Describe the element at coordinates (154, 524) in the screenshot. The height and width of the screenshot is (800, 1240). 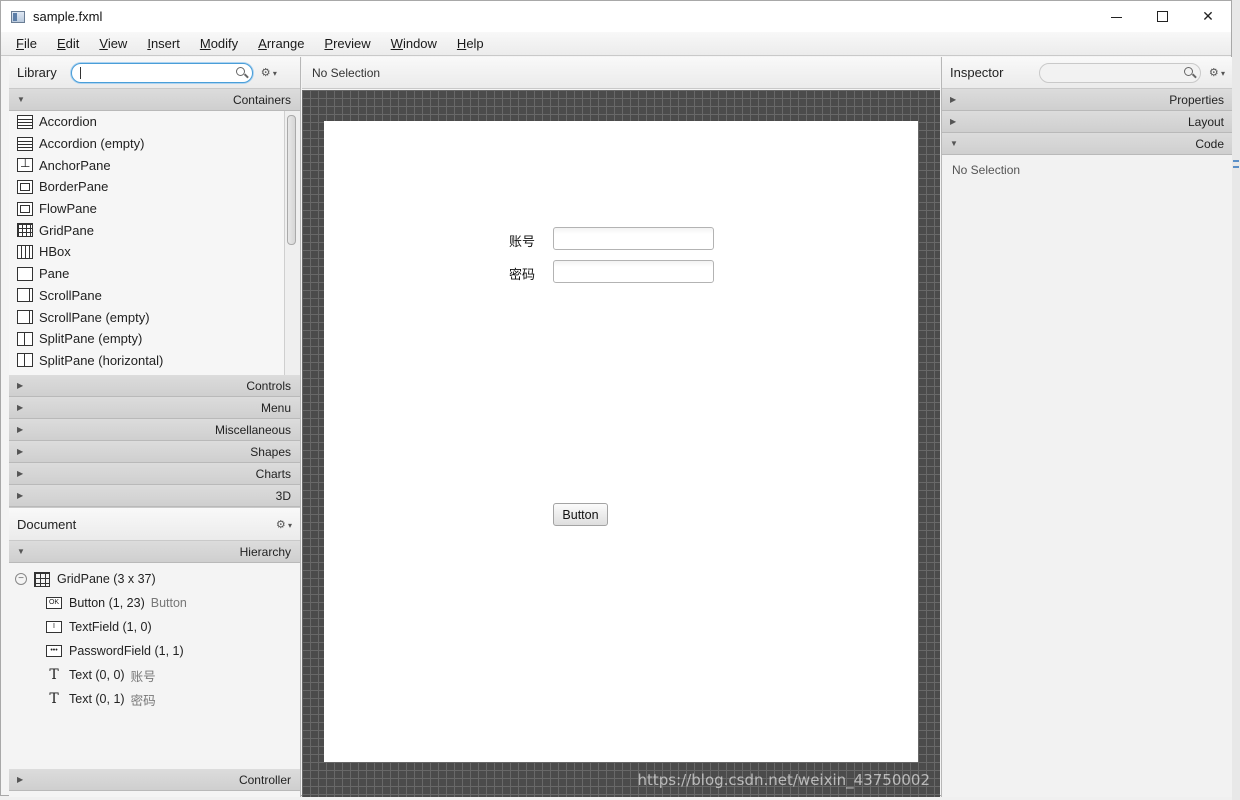
I see `document-header: Document ⚙` at that location.